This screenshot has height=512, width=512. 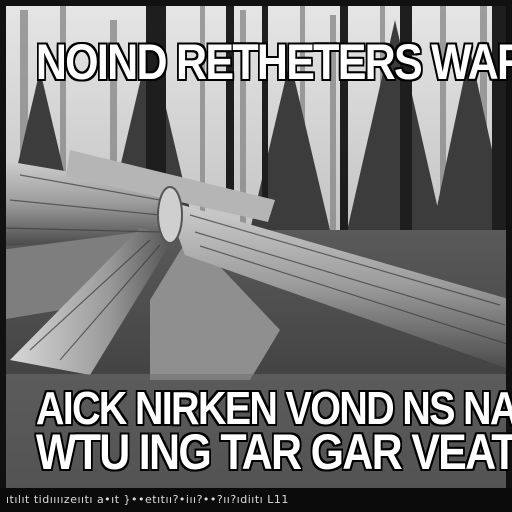 I want to click on top-caption: NOIND RETHETERS WAR, so click(x=273, y=62).